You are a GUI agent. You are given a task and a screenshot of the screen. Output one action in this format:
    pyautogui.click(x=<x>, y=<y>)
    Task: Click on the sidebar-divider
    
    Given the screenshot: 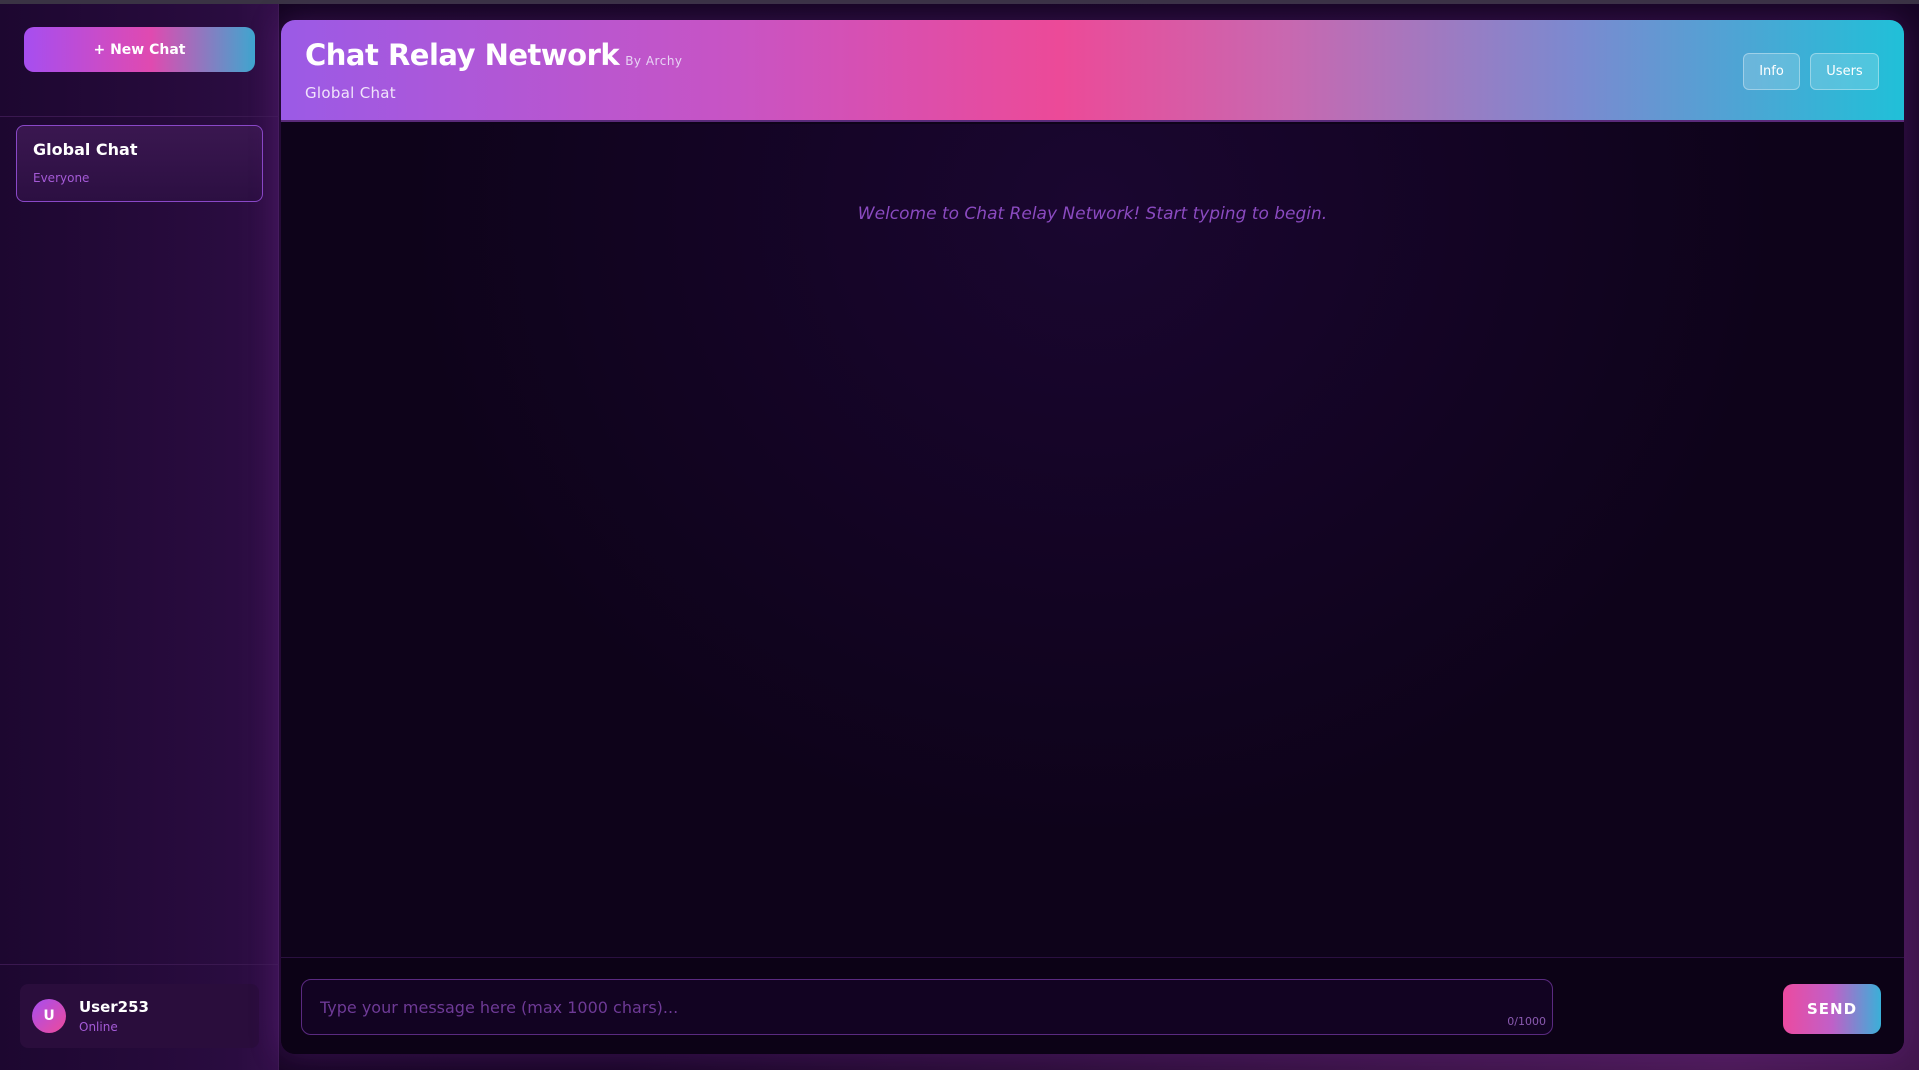 What is the action you would take?
    pyautogui.click(x=139, y=116)
    